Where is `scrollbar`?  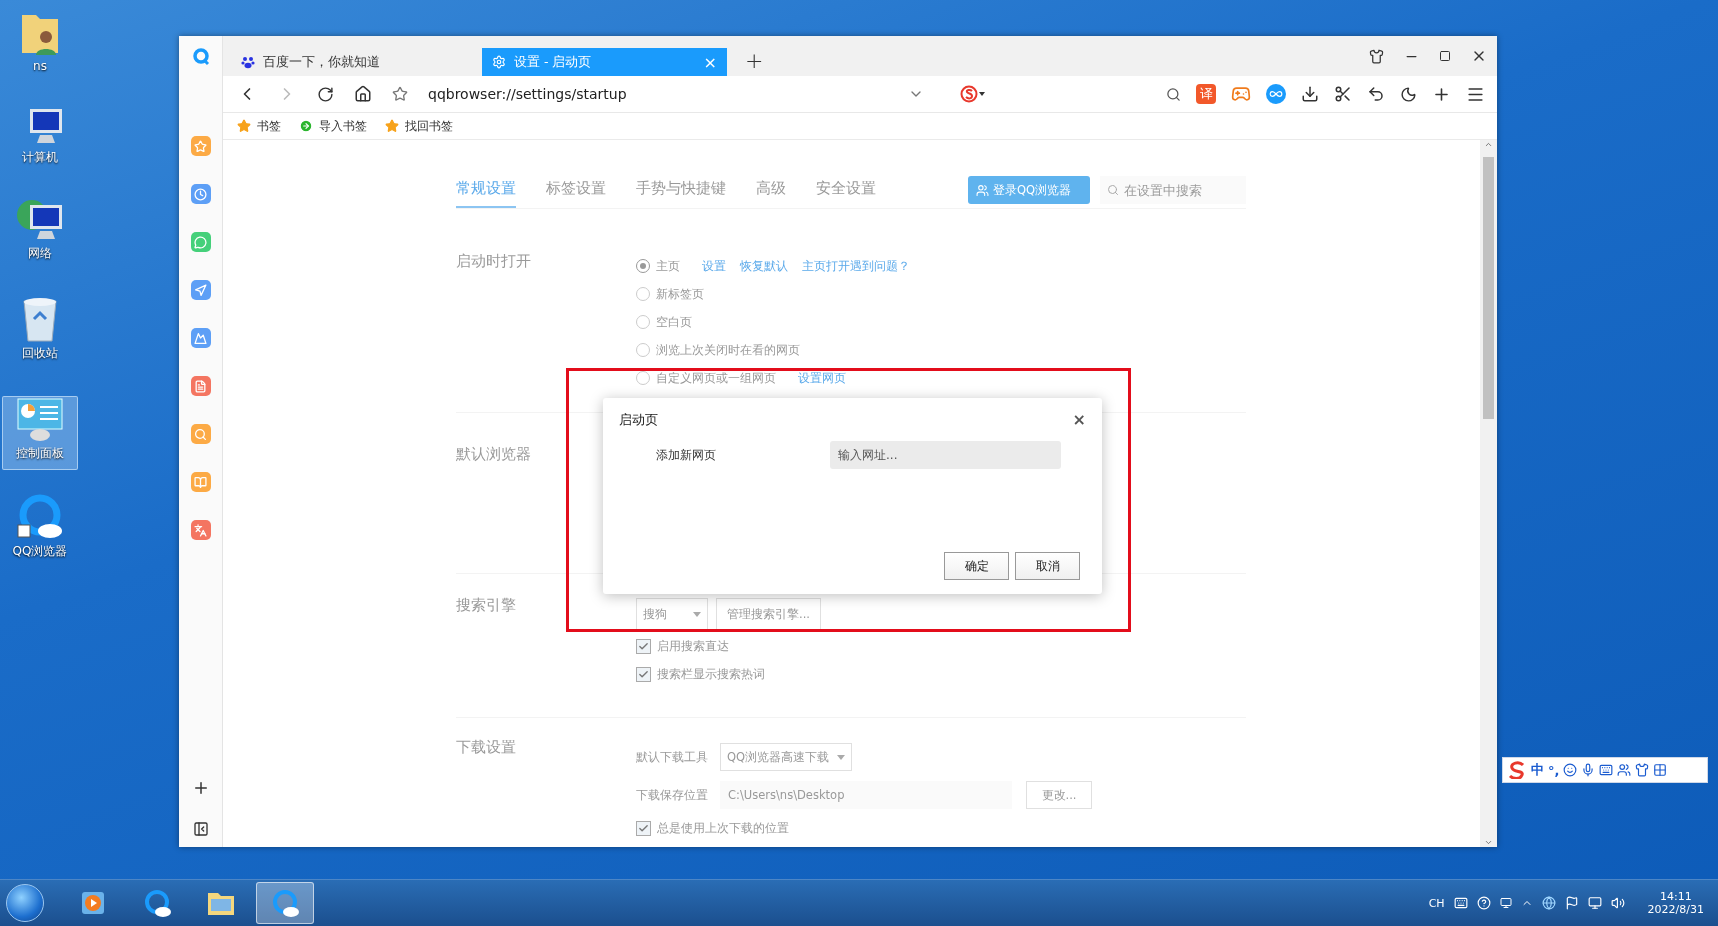
scrollbar is located at coordinates (1488, 493).